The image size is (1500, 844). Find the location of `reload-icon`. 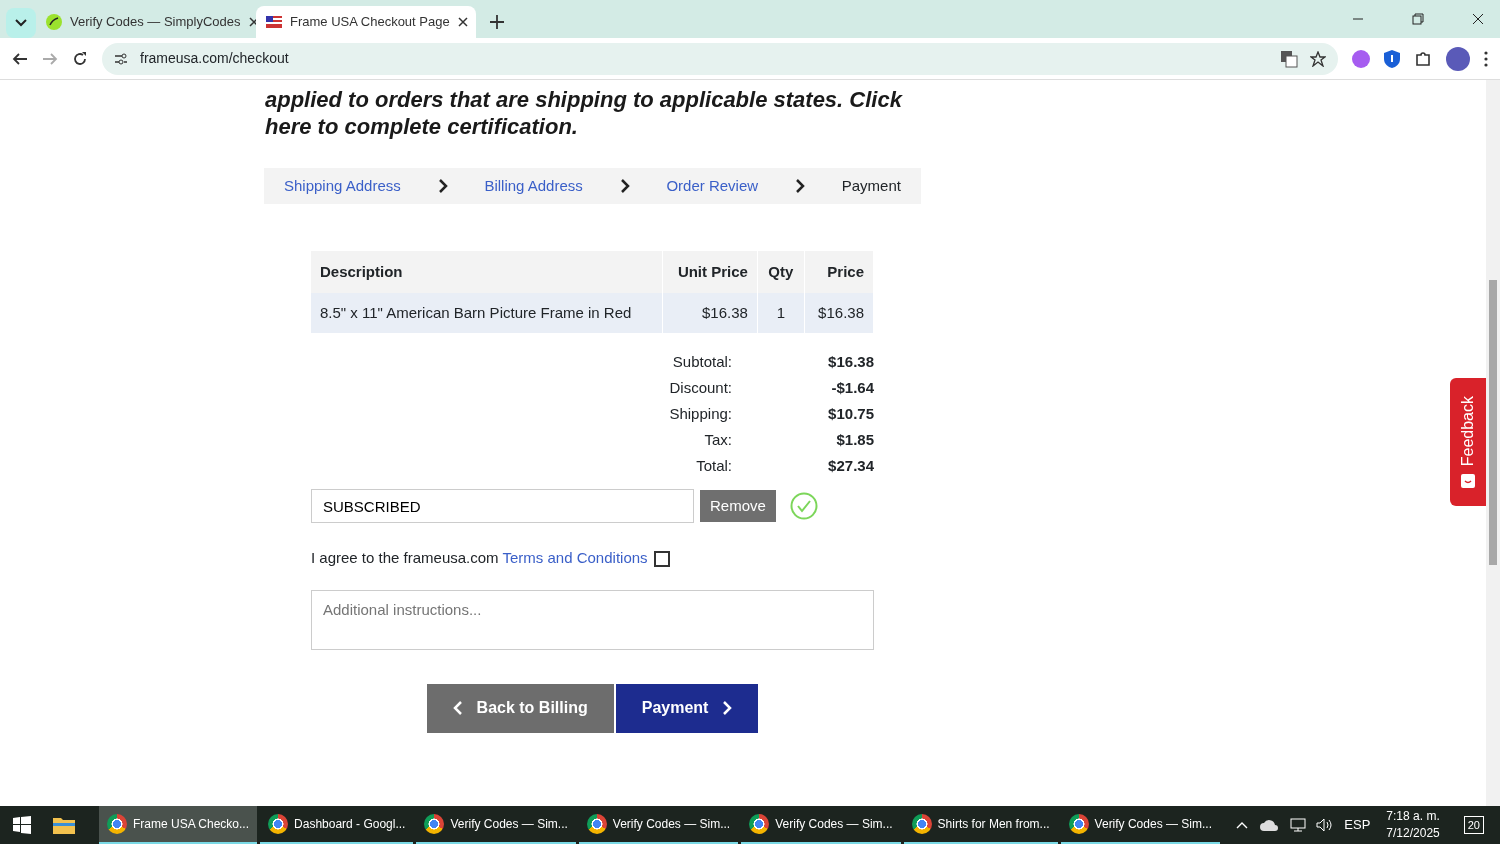

reload-icon is located at coordinates (80, 58).